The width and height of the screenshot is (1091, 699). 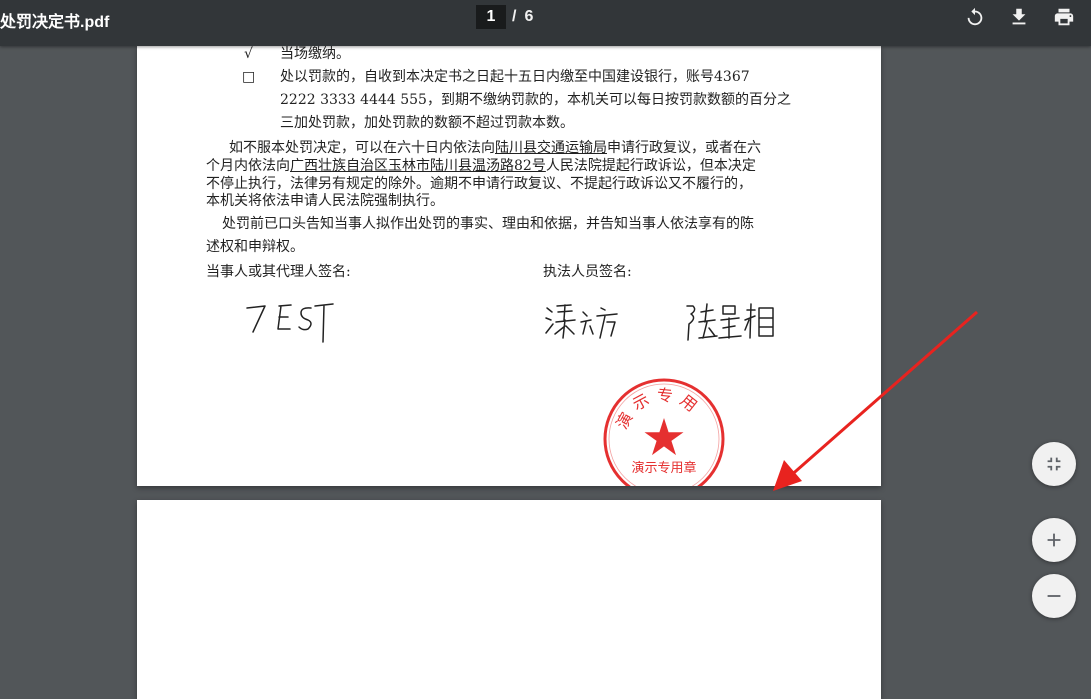 I want to click on appeal-line-4: 本机关将依法申请人民法院强制执行。, so click(x=325, y=201).